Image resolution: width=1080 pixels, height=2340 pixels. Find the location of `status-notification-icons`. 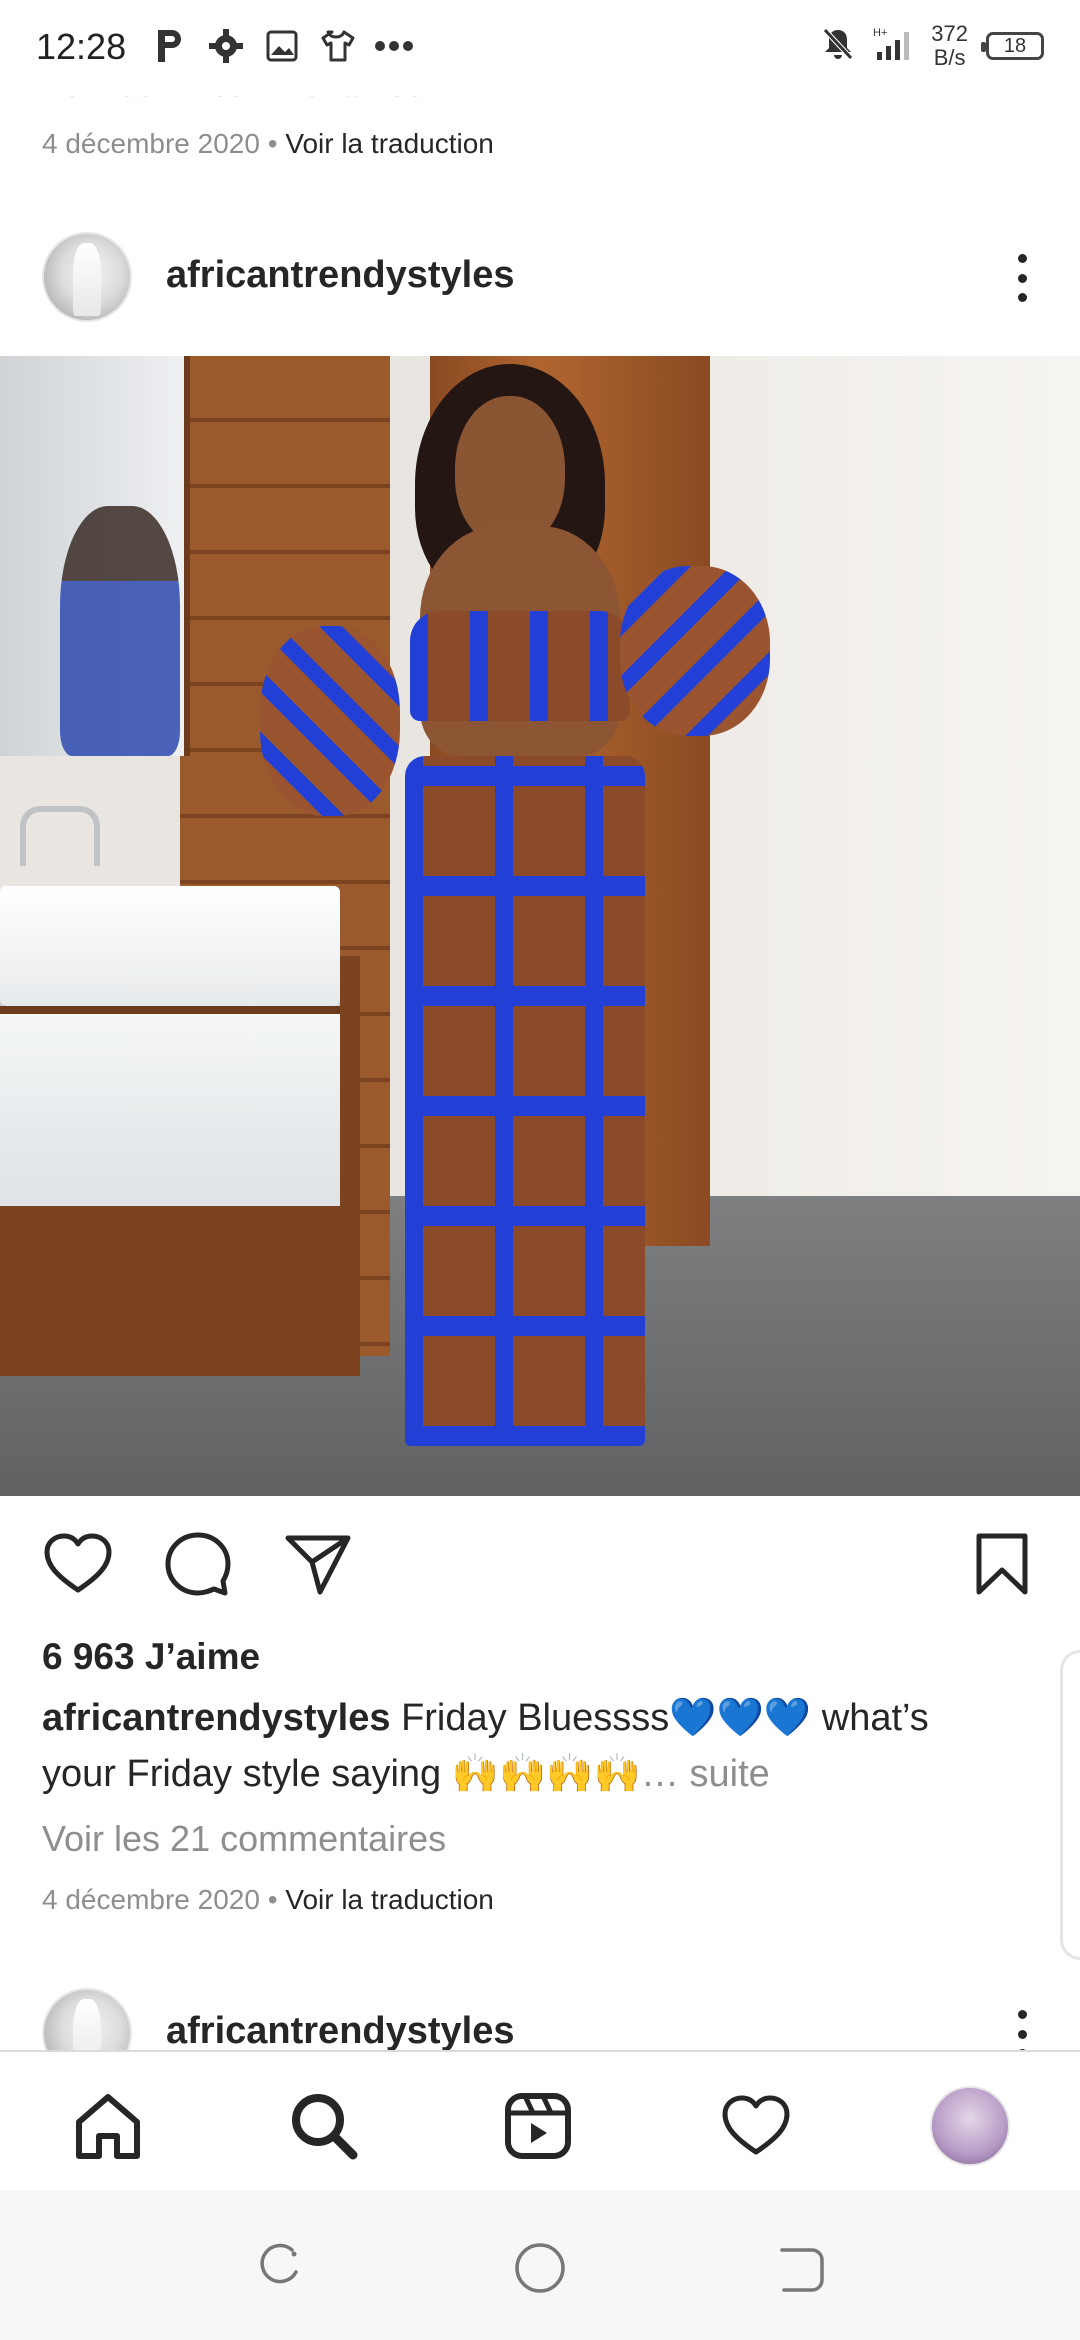

status-notification-icons is located at coordinates (282, 46).